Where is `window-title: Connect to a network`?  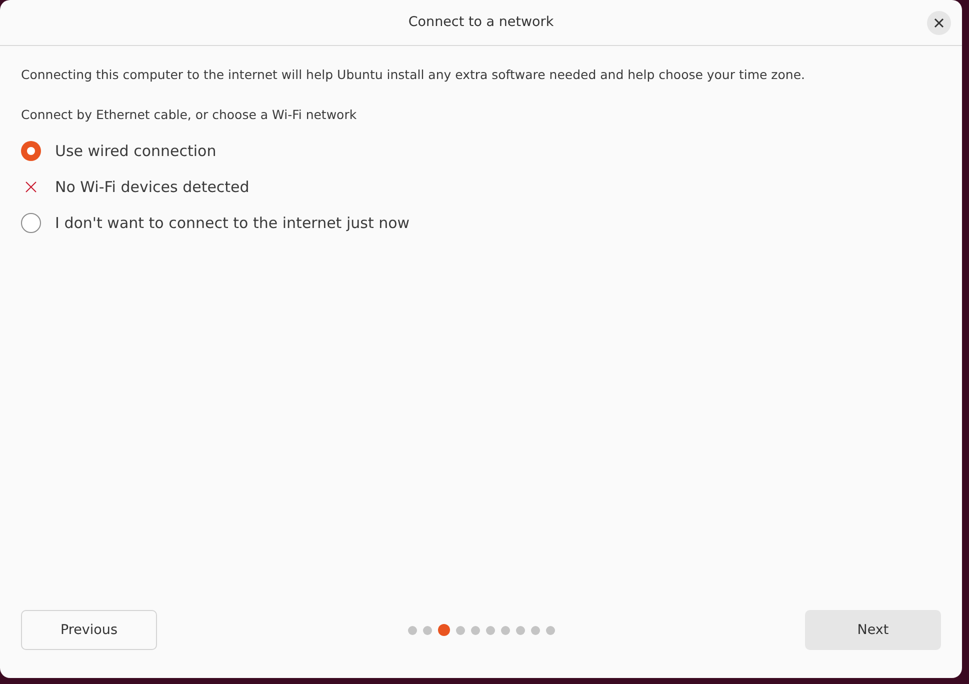 window-title: Connect to a network is located at coordinates (481, 22).